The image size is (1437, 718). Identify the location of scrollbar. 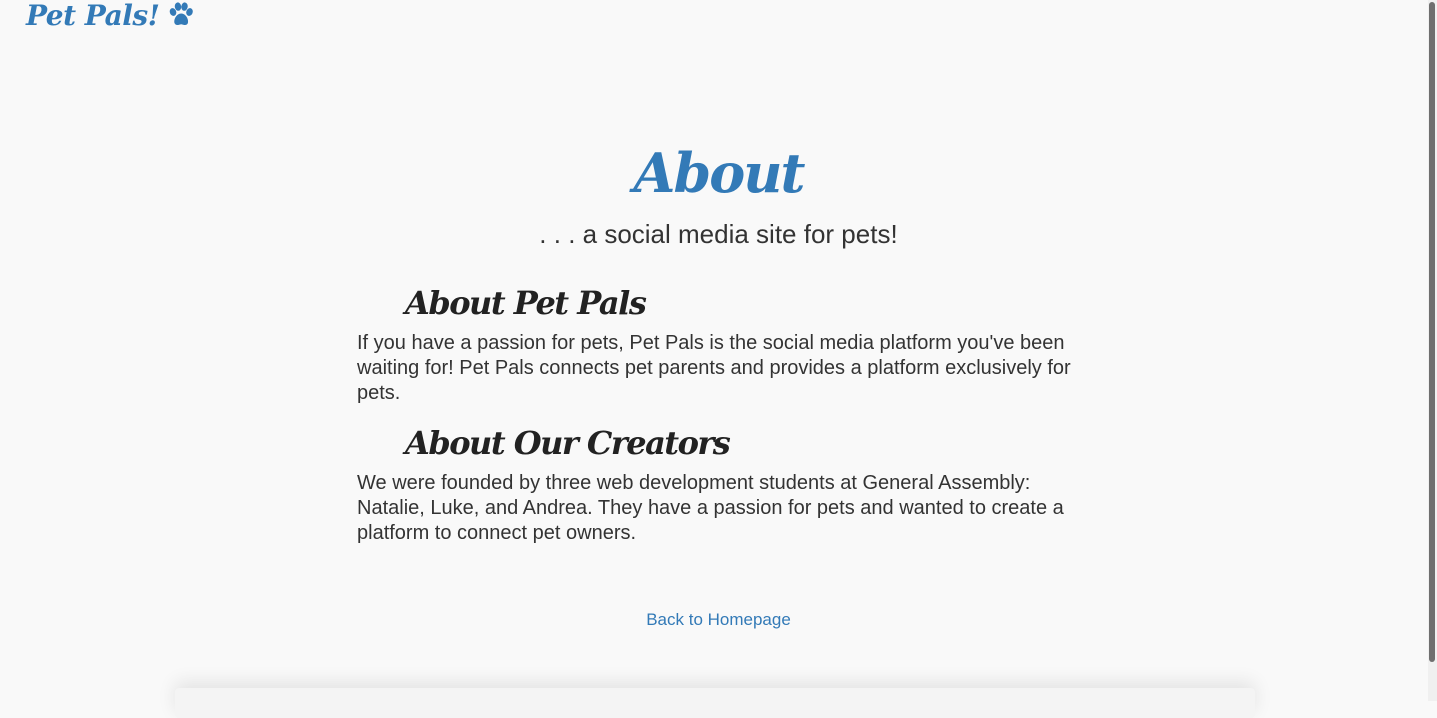
(1432, 350).